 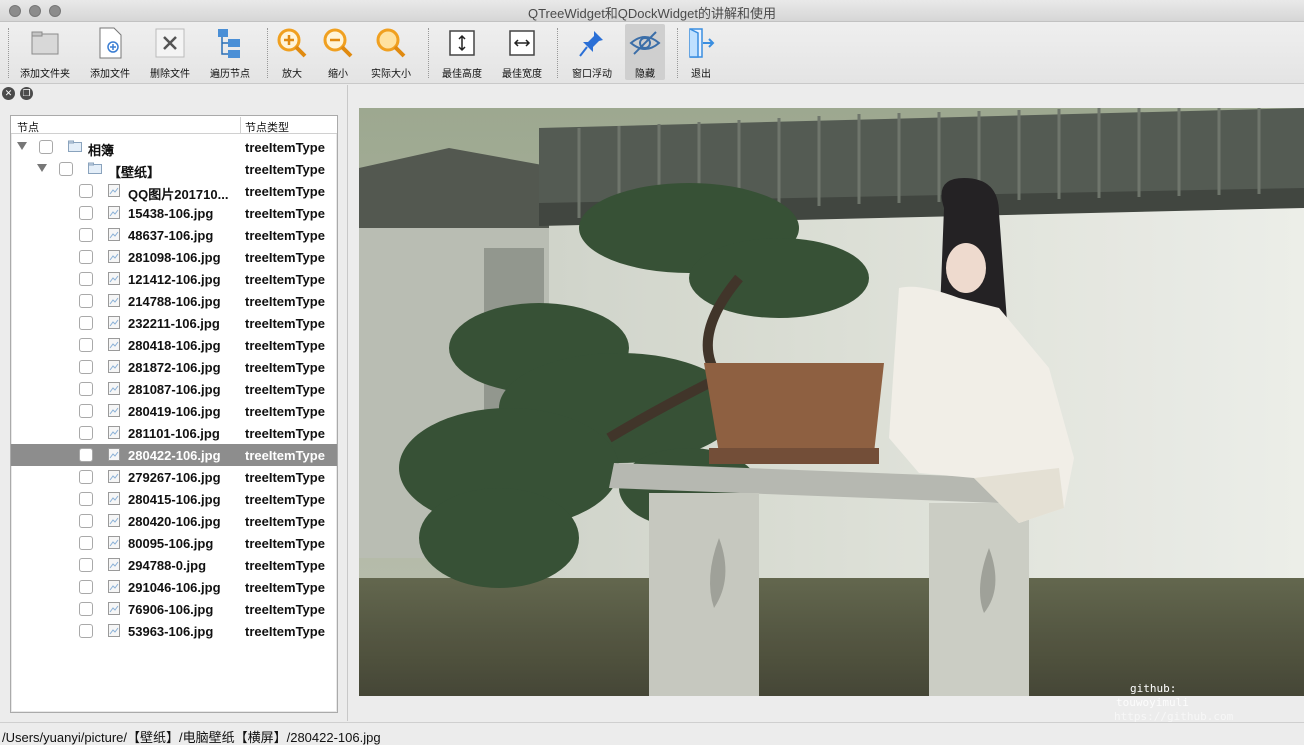 I want to click on zoom-out-button: 缩小, so click(x=338, y=52).